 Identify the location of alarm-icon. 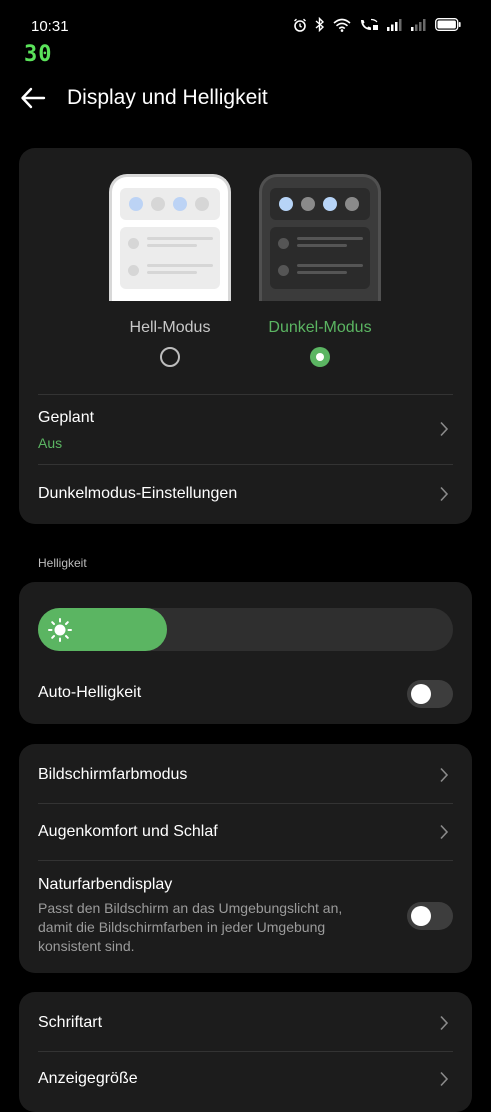
(300, 25).